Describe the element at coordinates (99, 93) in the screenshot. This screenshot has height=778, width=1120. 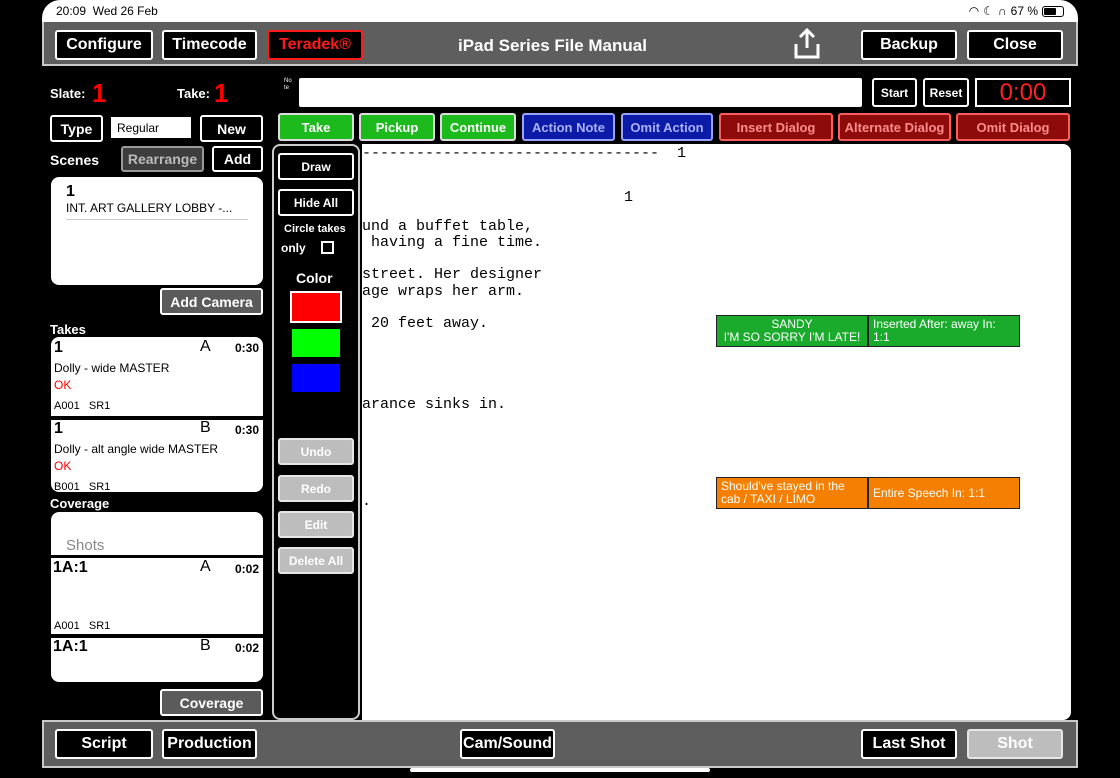
I see `slate-value: 1` at that location.